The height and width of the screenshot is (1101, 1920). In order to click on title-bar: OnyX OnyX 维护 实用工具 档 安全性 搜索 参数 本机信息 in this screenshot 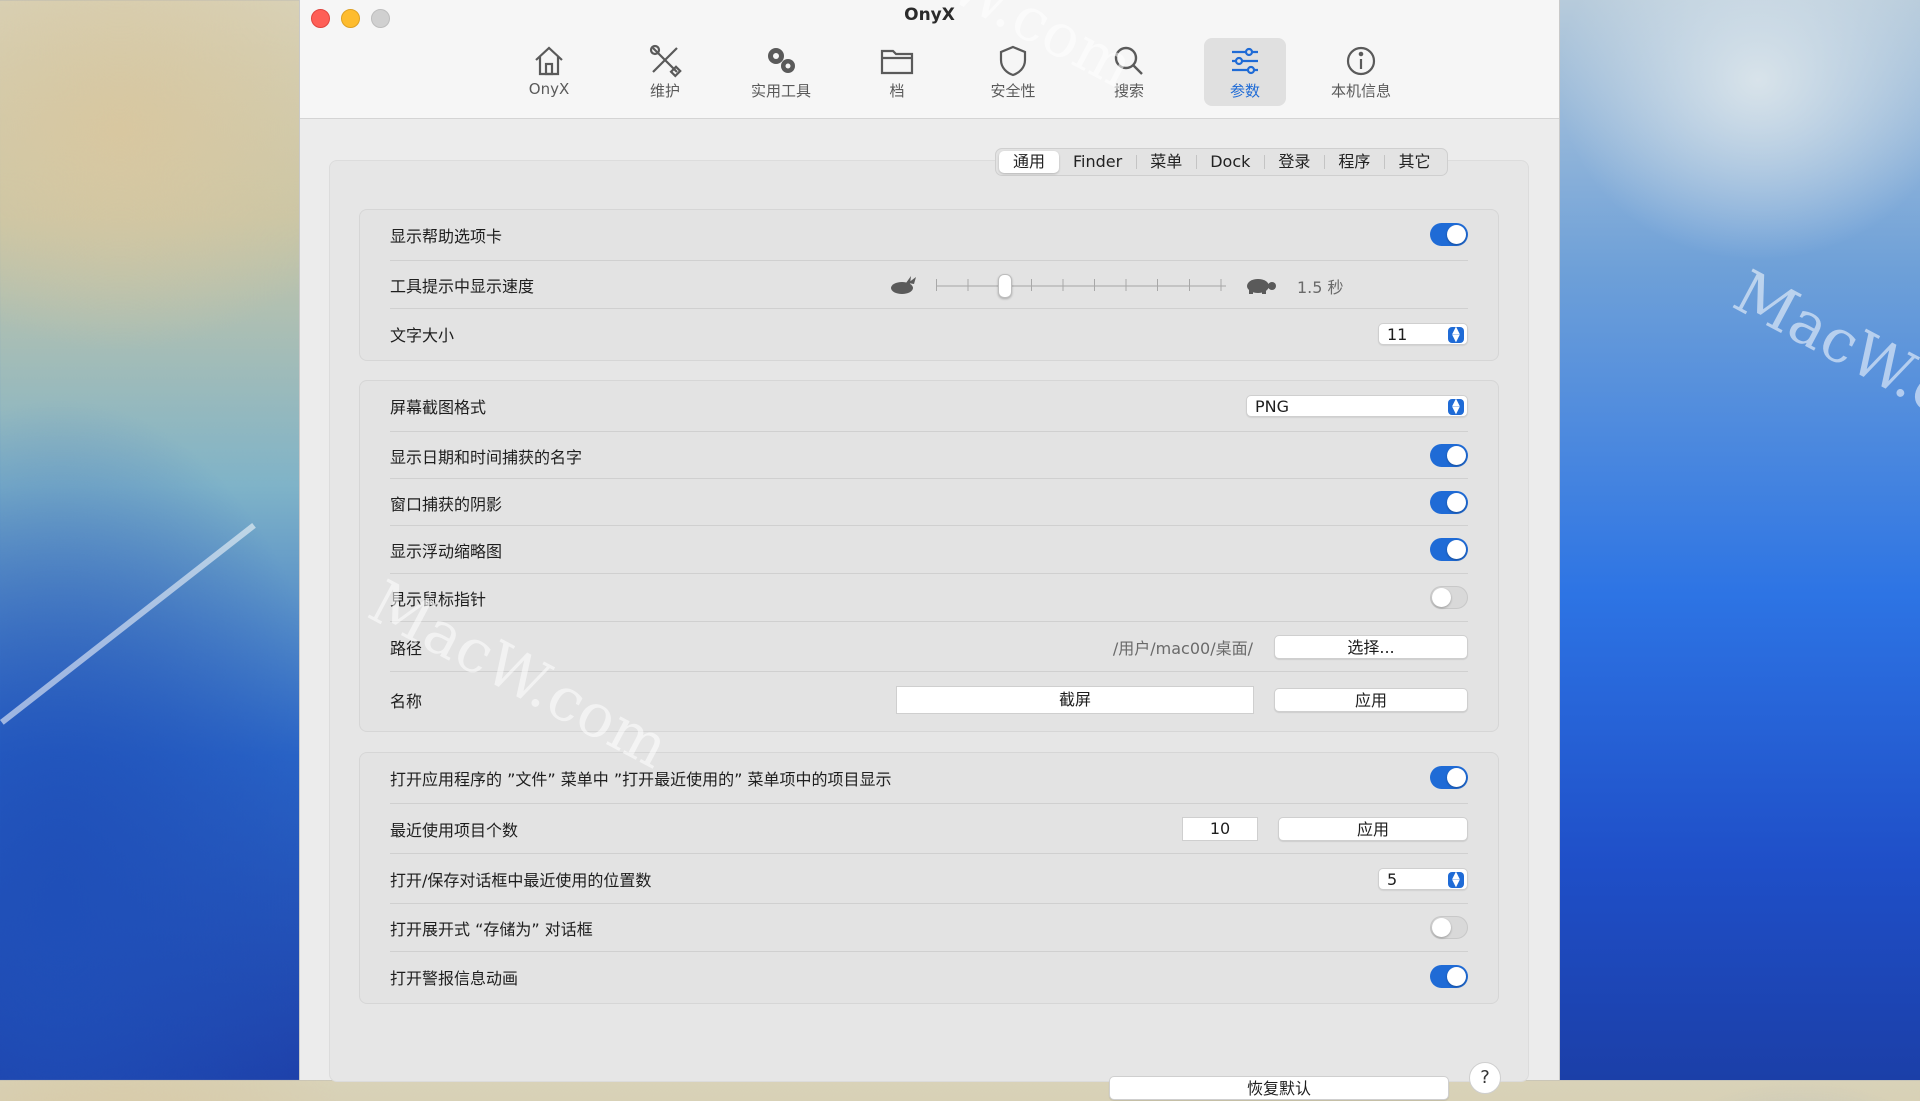, I will do `click(929, 59)`.